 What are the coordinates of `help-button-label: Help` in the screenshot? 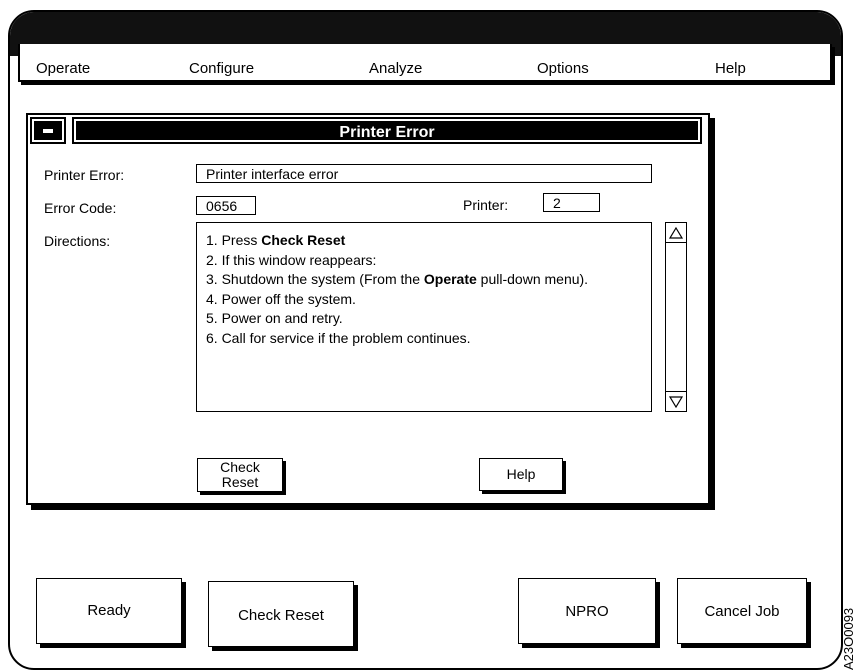 It's located at (521, 474).